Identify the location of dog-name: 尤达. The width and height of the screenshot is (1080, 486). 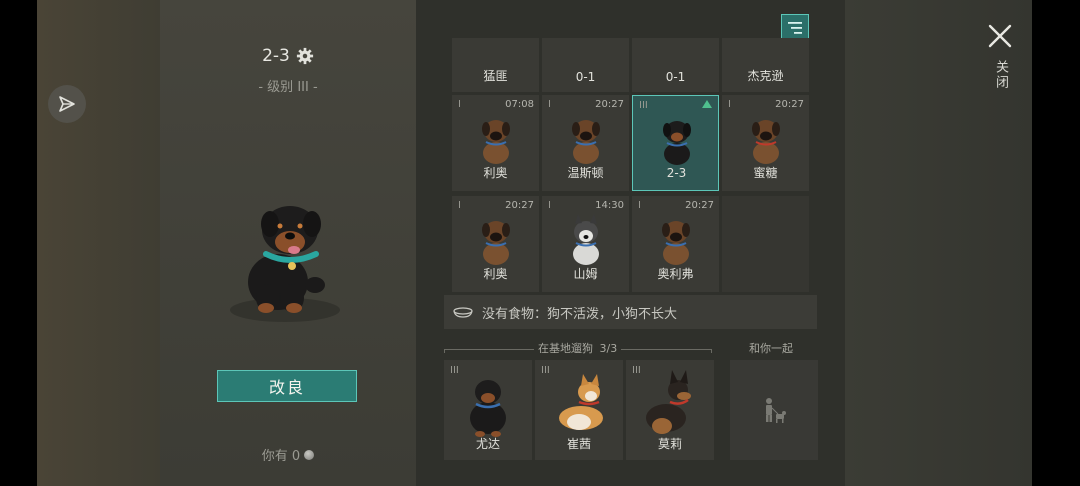
(487, 444).